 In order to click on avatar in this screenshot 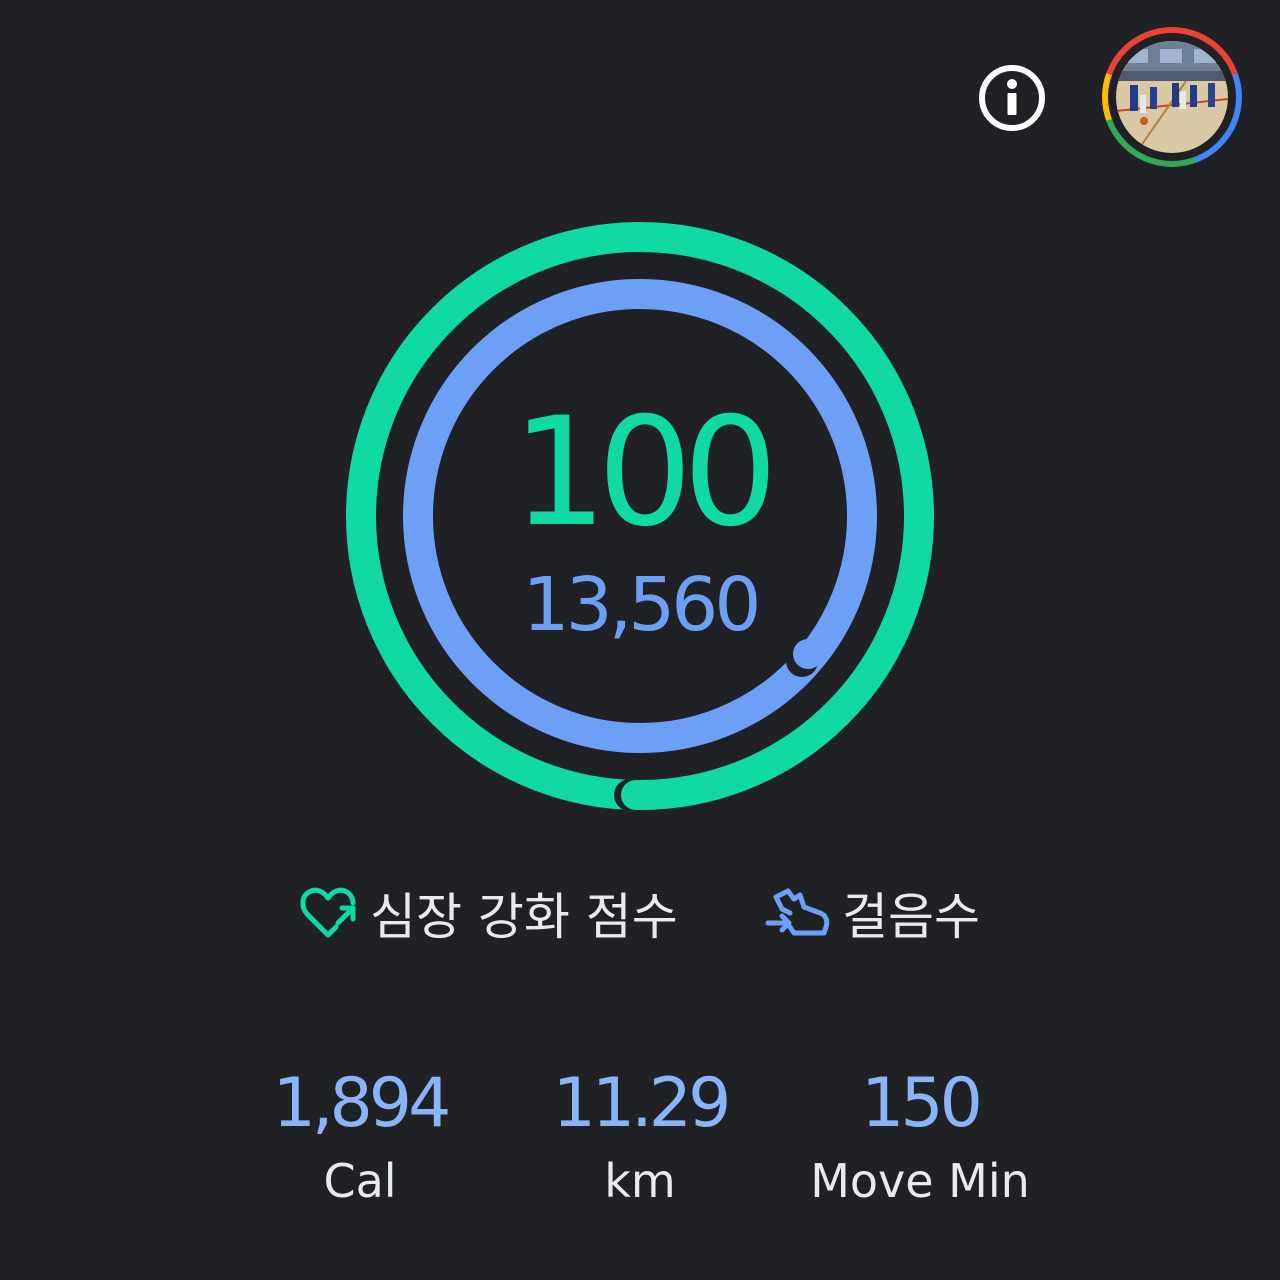, I will do `click(1172, 97)`.